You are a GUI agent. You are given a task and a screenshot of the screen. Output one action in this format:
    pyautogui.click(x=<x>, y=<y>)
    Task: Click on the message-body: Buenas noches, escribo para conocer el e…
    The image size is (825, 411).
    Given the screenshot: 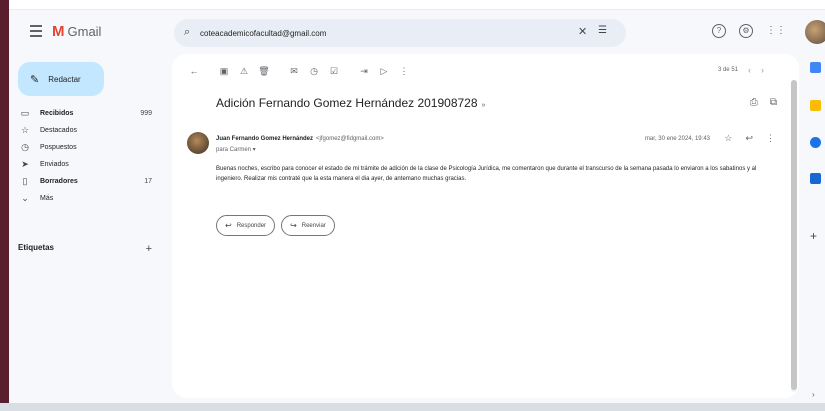 What is the action you would take?
    pyautogui.click(x=486, y=174)
    